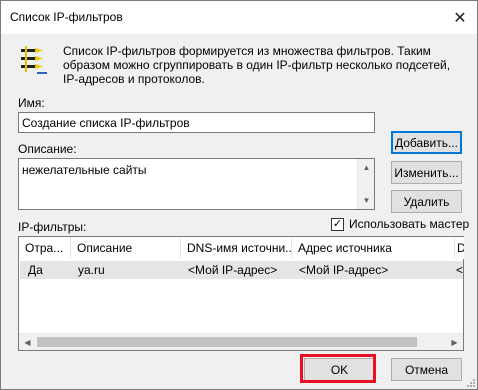  I want to click on name-label: Имя:, so click(31, 103).